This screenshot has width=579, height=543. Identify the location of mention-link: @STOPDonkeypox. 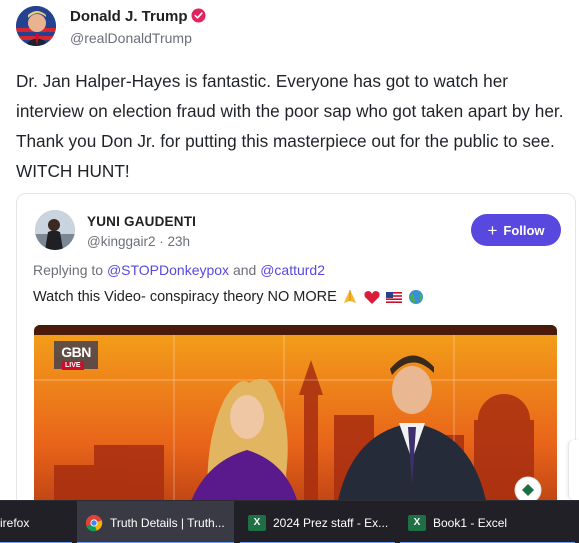
(168, 270).